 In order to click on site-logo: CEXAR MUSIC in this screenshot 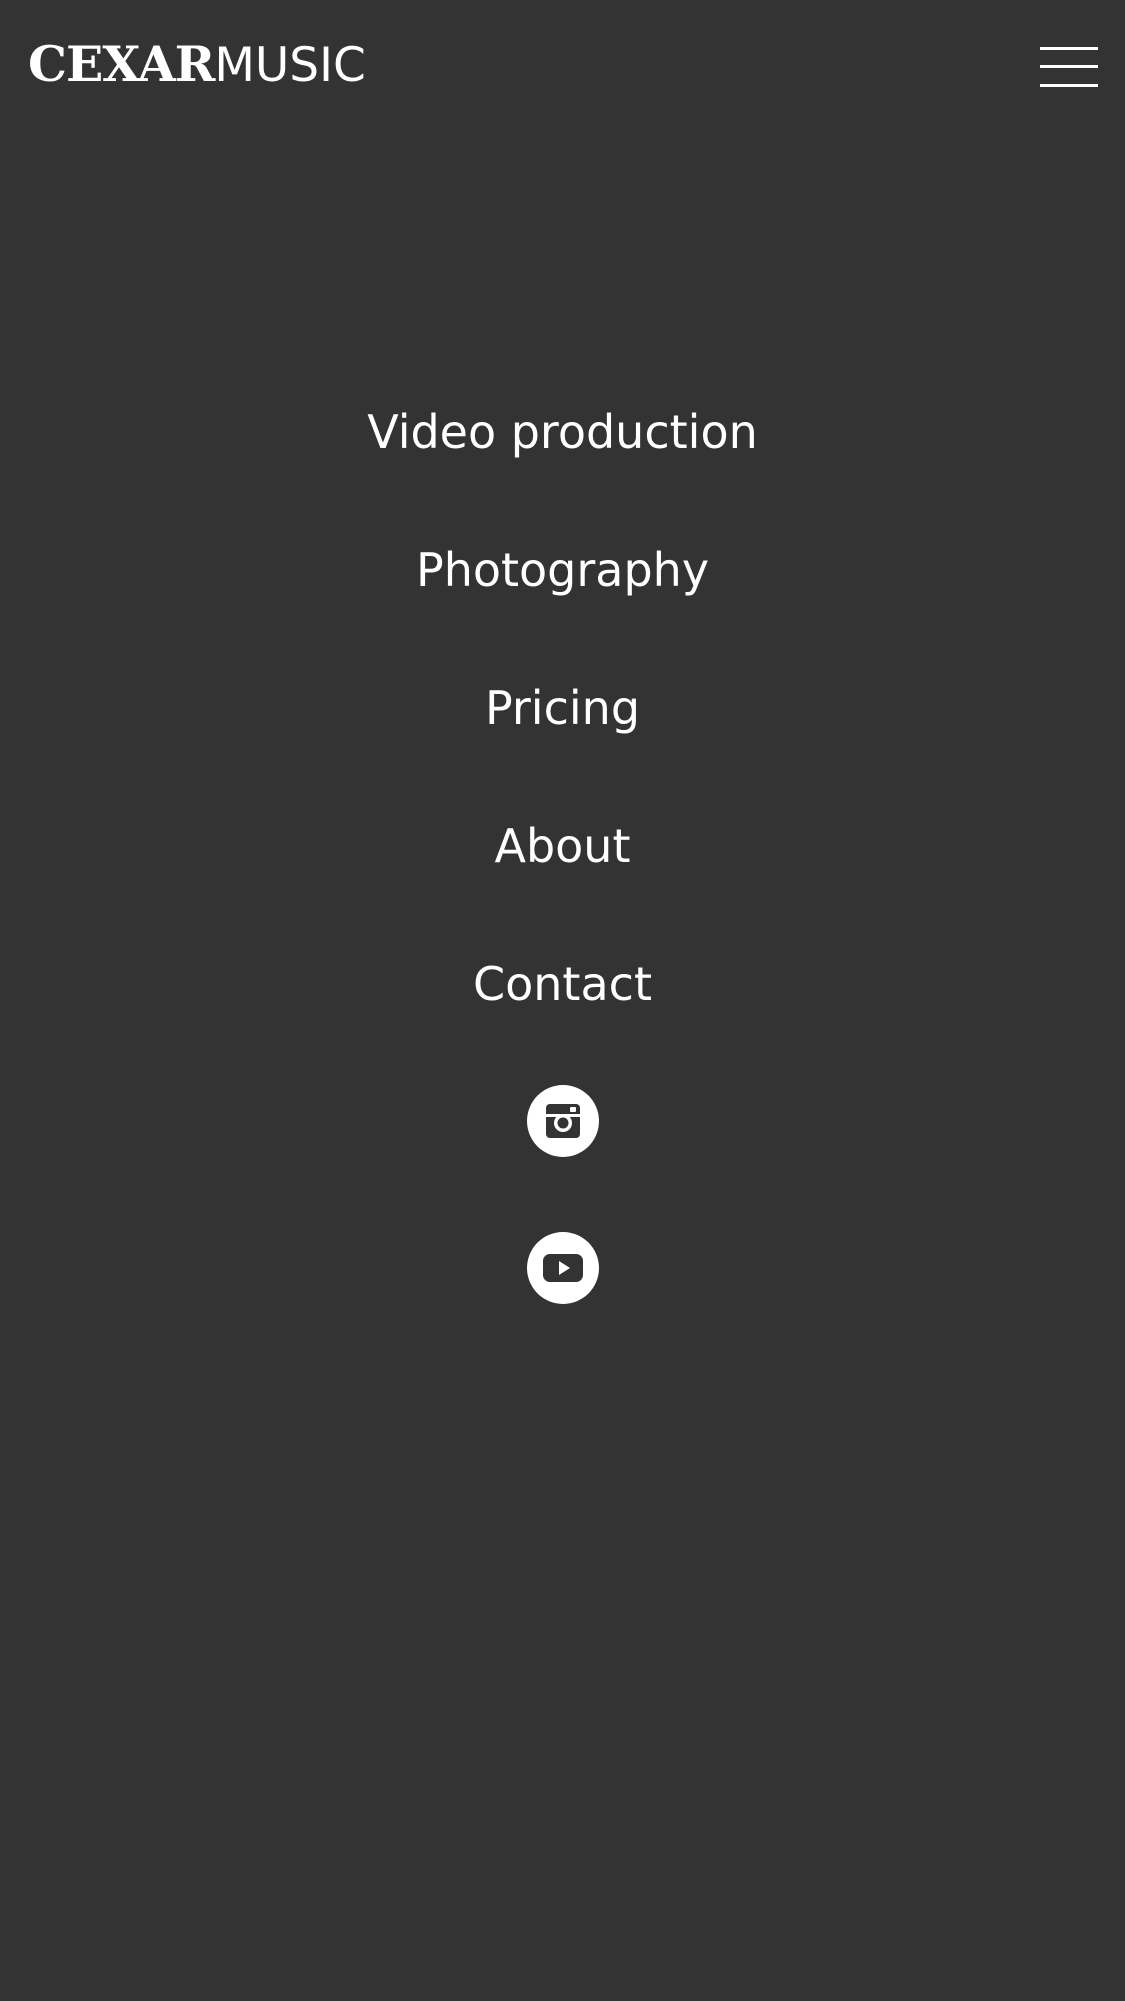, I will do `click(197, 70)`.